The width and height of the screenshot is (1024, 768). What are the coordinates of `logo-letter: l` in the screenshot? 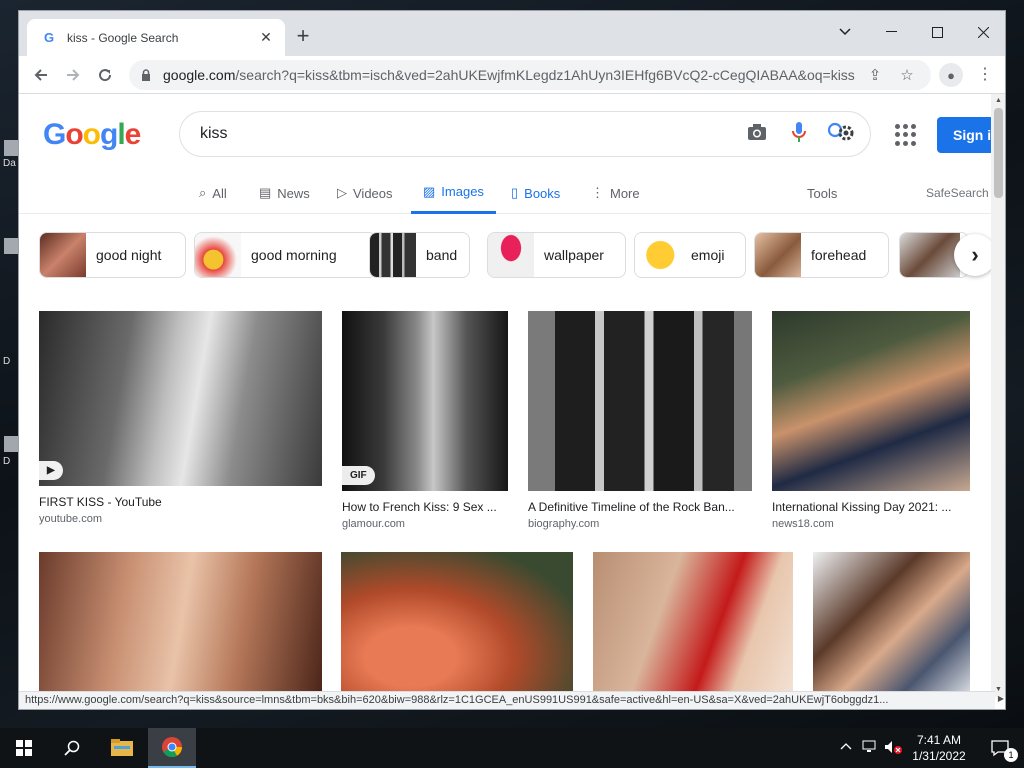 It's located at (121, 134).